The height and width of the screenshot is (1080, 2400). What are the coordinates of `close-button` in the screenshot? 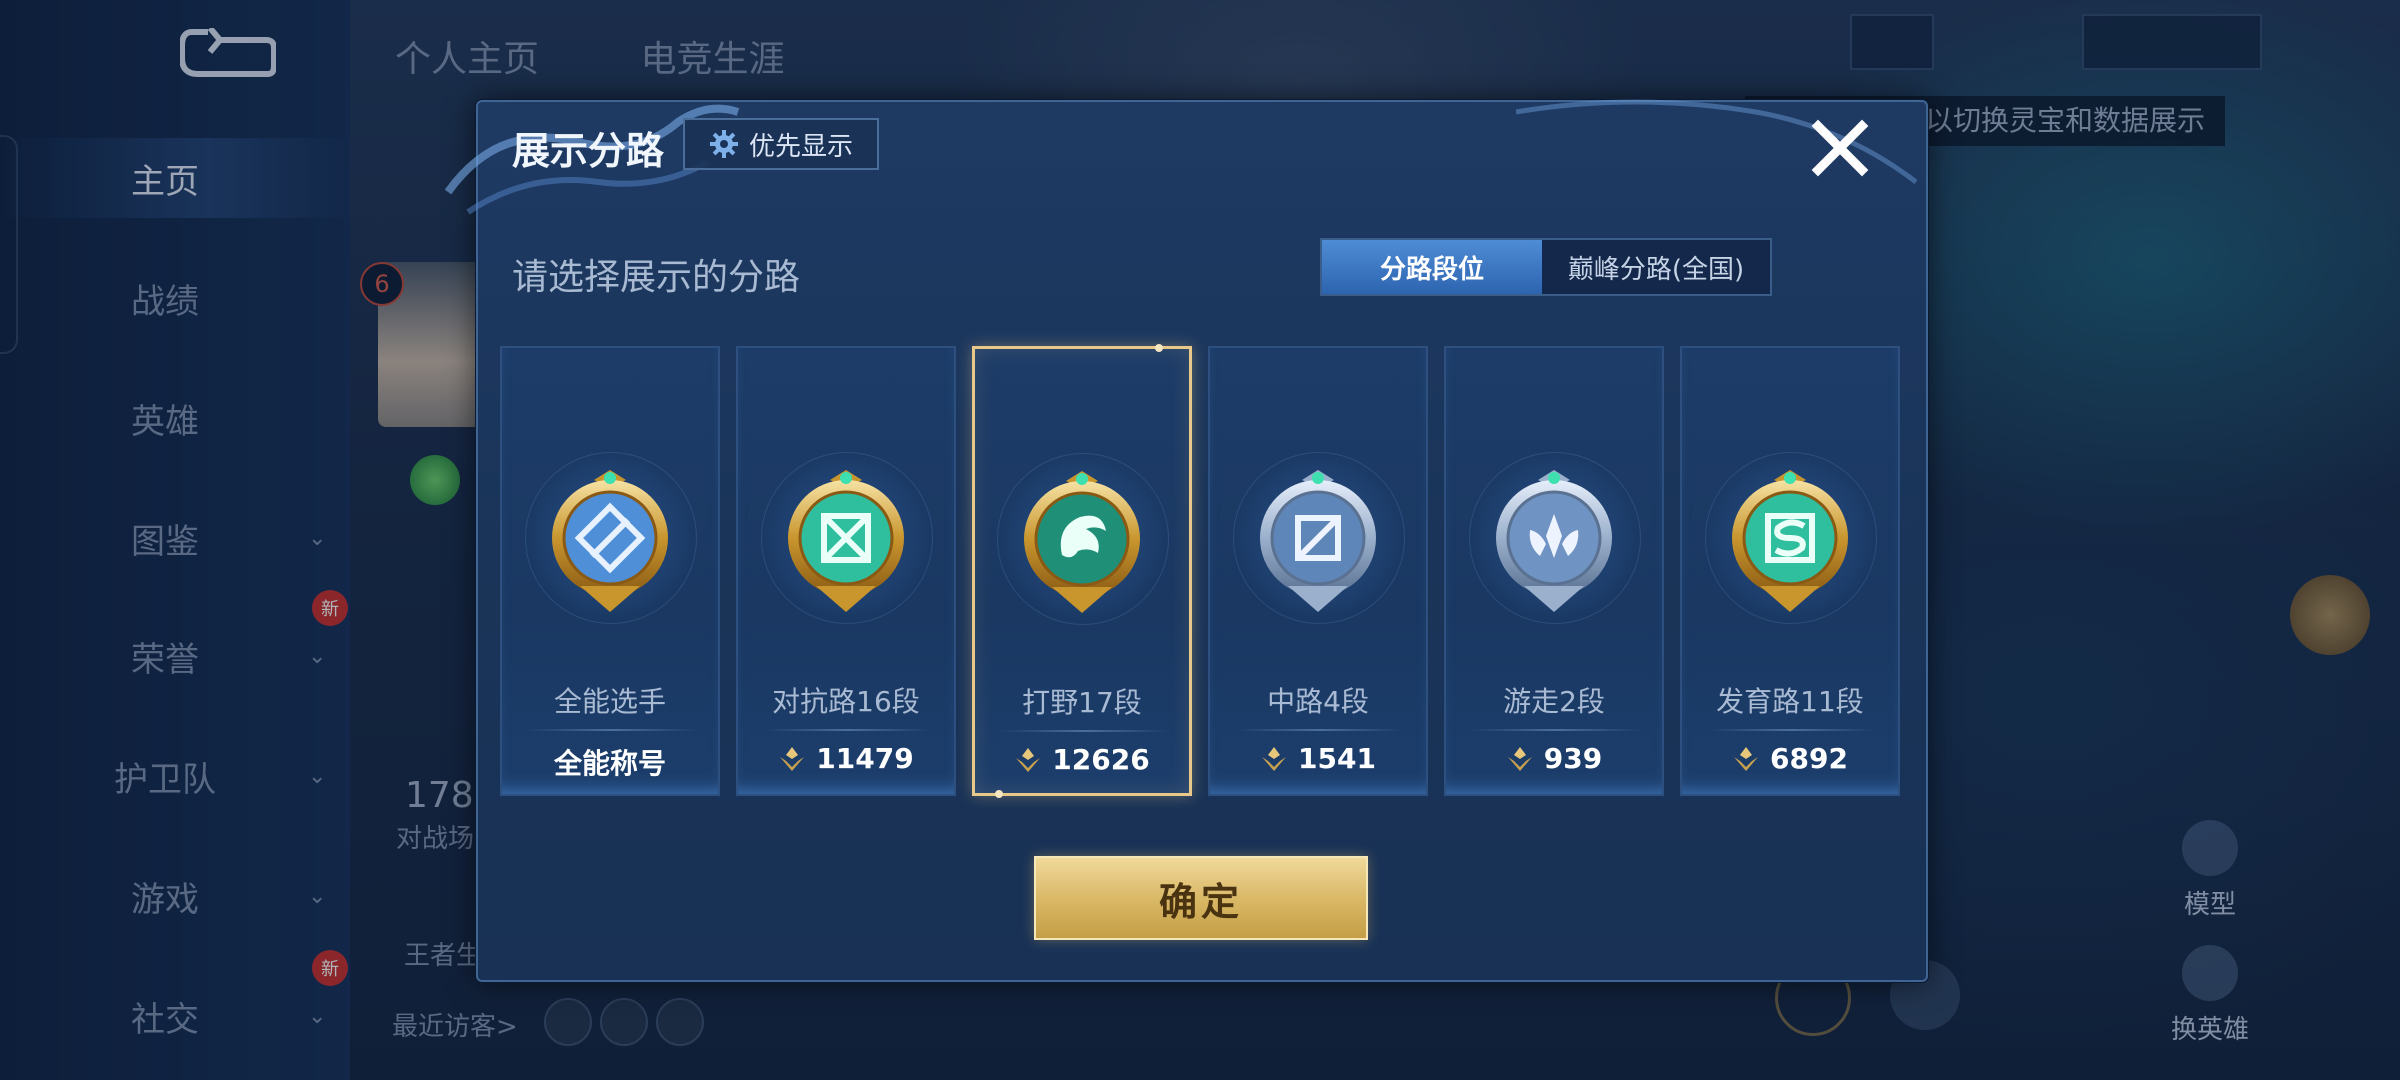 It's located at (1840, 148).